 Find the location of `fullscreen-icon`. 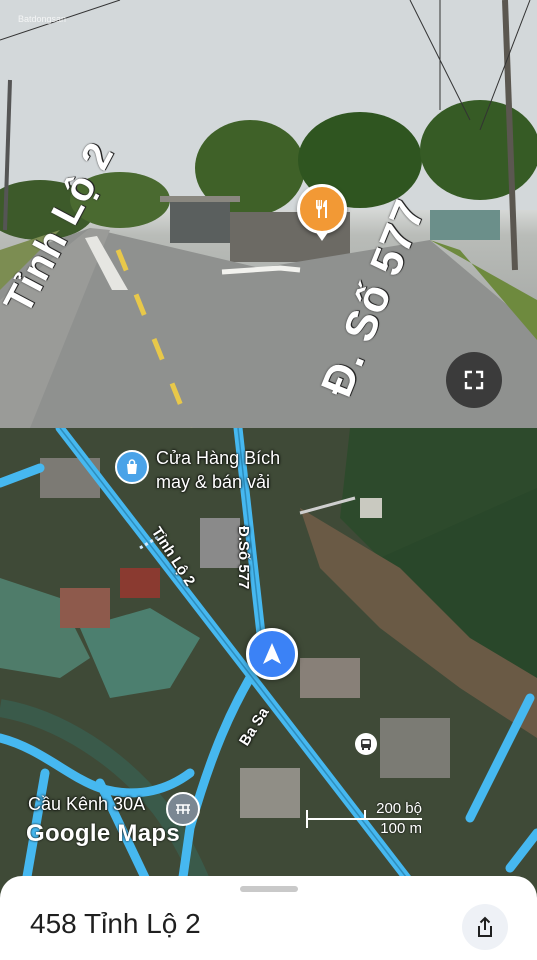

fullscreen-icon is located at coordinates (474, 380).